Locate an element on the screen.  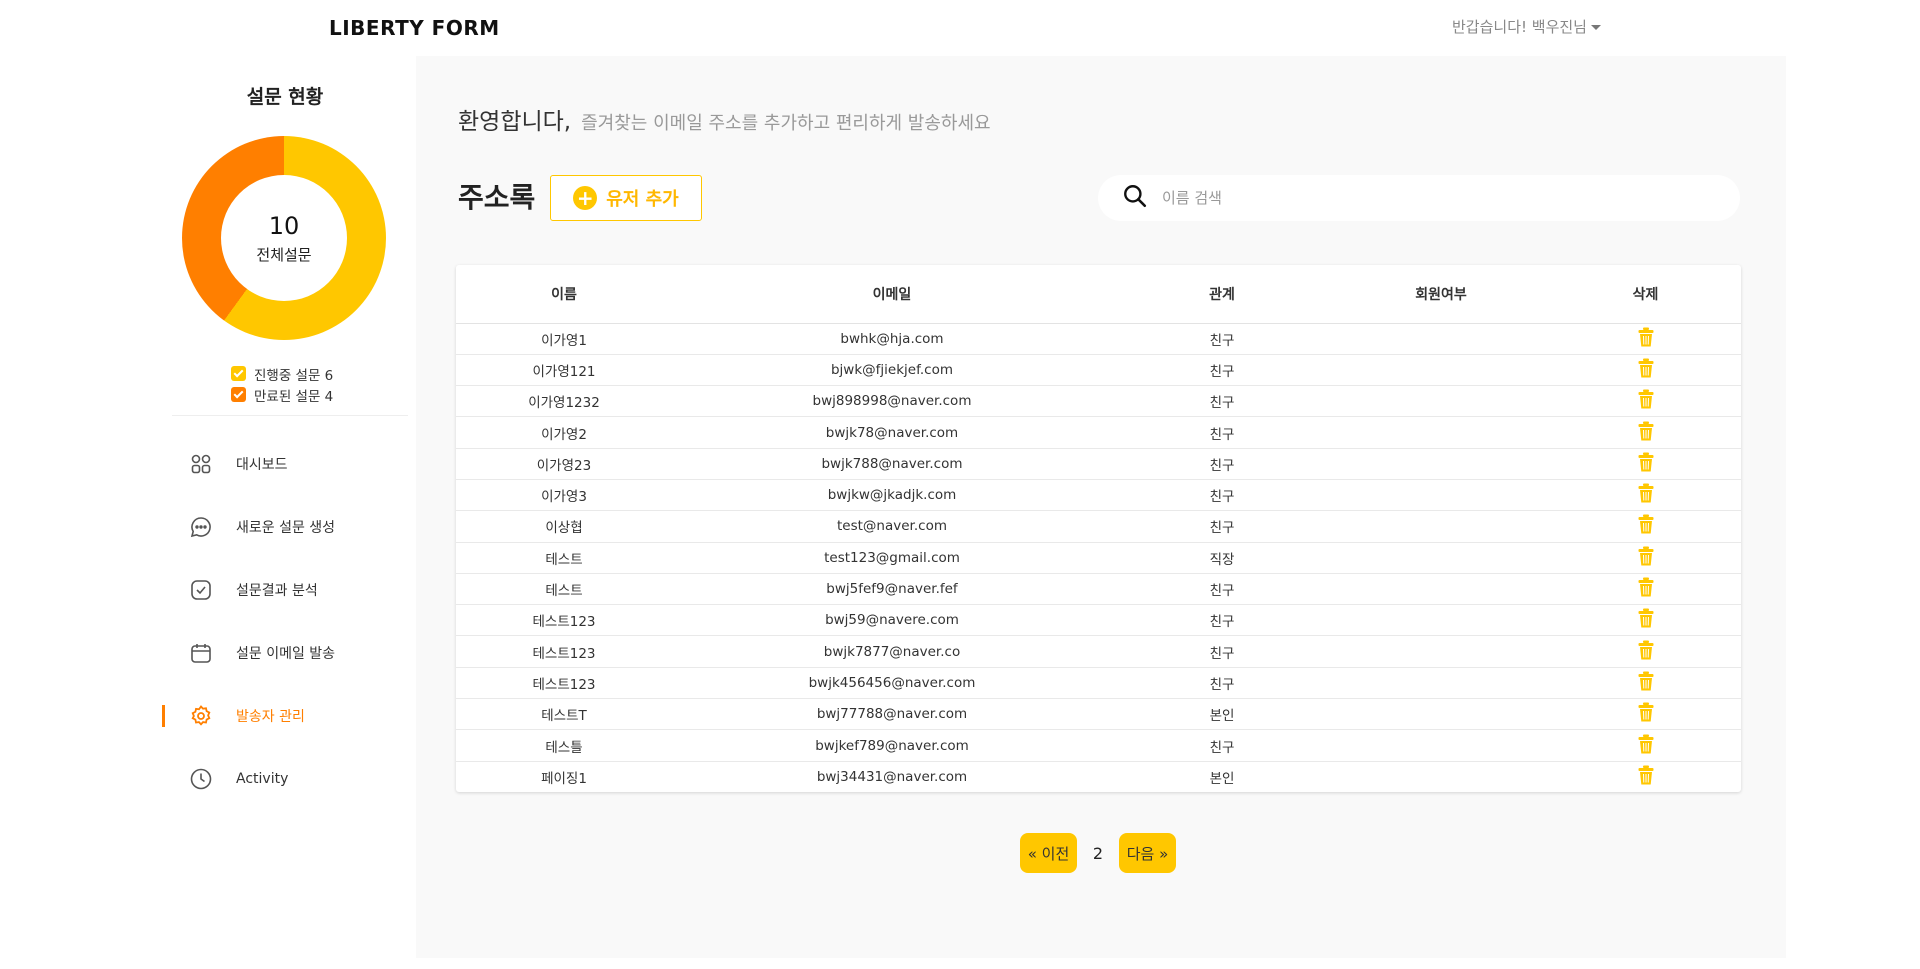
sidebar-item-survey-analysis: 설문결과 분석 is located at coordinates (290, 589).